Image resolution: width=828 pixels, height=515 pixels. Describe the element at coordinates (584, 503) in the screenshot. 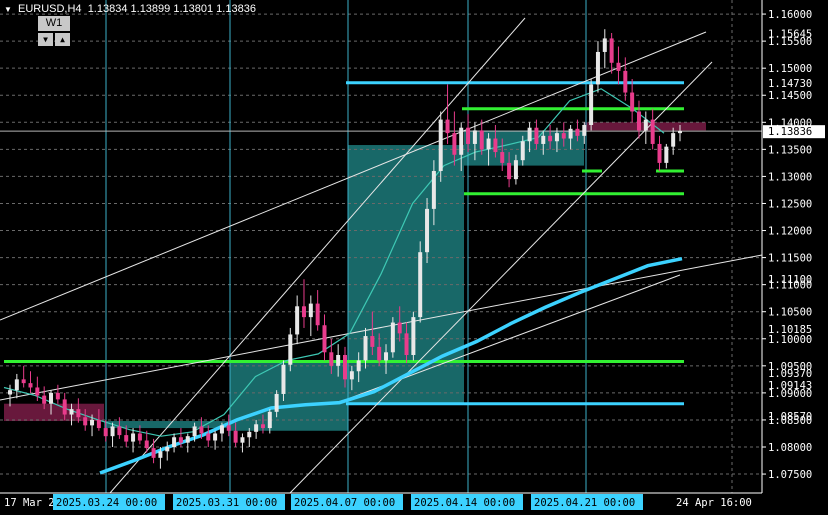

I see `time-axis-label: 2025.04.21 00:00` at that location.